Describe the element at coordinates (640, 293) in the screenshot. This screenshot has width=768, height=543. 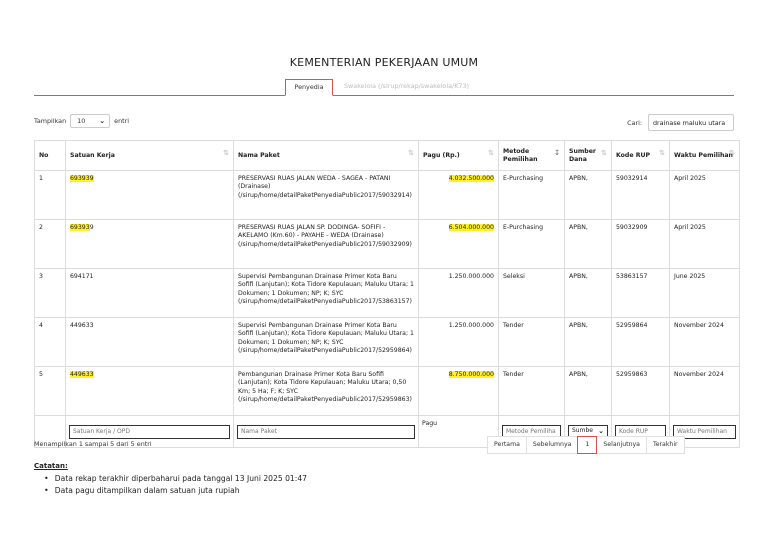
I see `cell-kode-rup: 53863157` at that location.